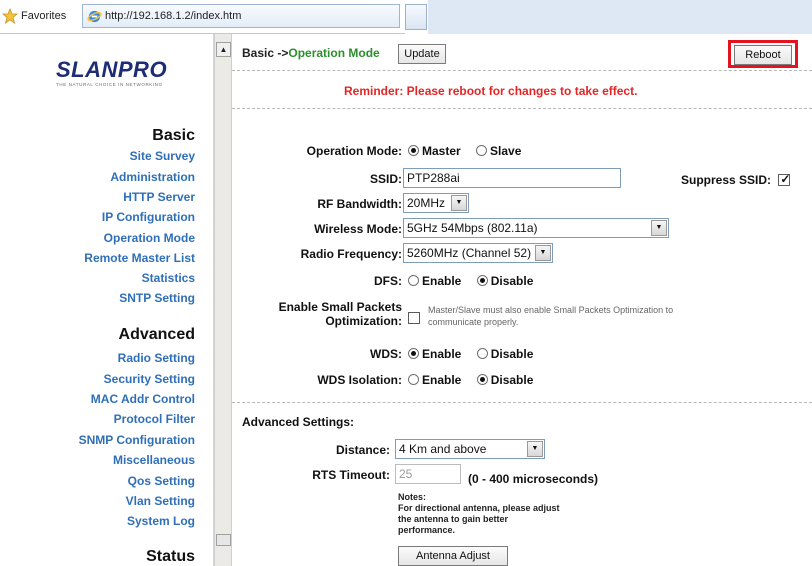 The image size is (812, 566). I want to click on browser-bar: Favorites http://192.168.1.2/index.htm, so click(406, 17).